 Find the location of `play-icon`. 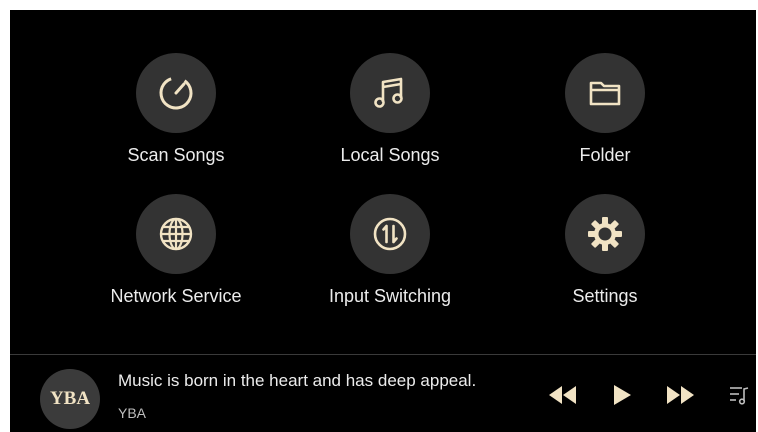

play-icon is located at coordinates (622, 395).